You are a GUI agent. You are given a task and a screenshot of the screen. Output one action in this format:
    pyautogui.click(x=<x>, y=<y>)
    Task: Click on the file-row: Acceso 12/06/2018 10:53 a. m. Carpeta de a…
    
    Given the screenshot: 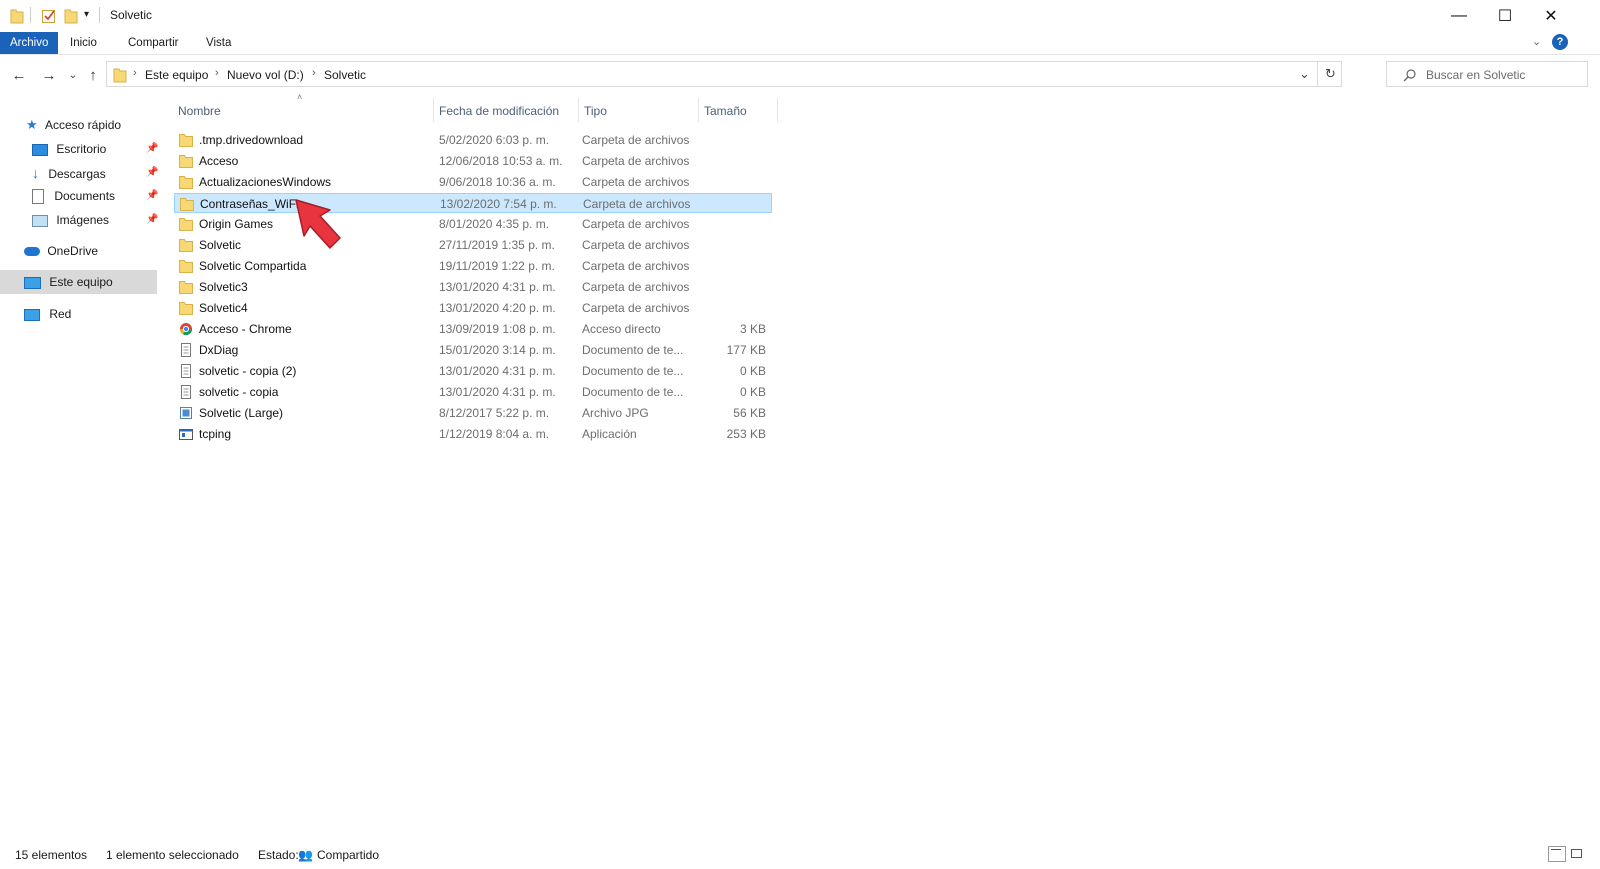 What is the action you would take?
    pyautogui.click(x=474, y=161)
    